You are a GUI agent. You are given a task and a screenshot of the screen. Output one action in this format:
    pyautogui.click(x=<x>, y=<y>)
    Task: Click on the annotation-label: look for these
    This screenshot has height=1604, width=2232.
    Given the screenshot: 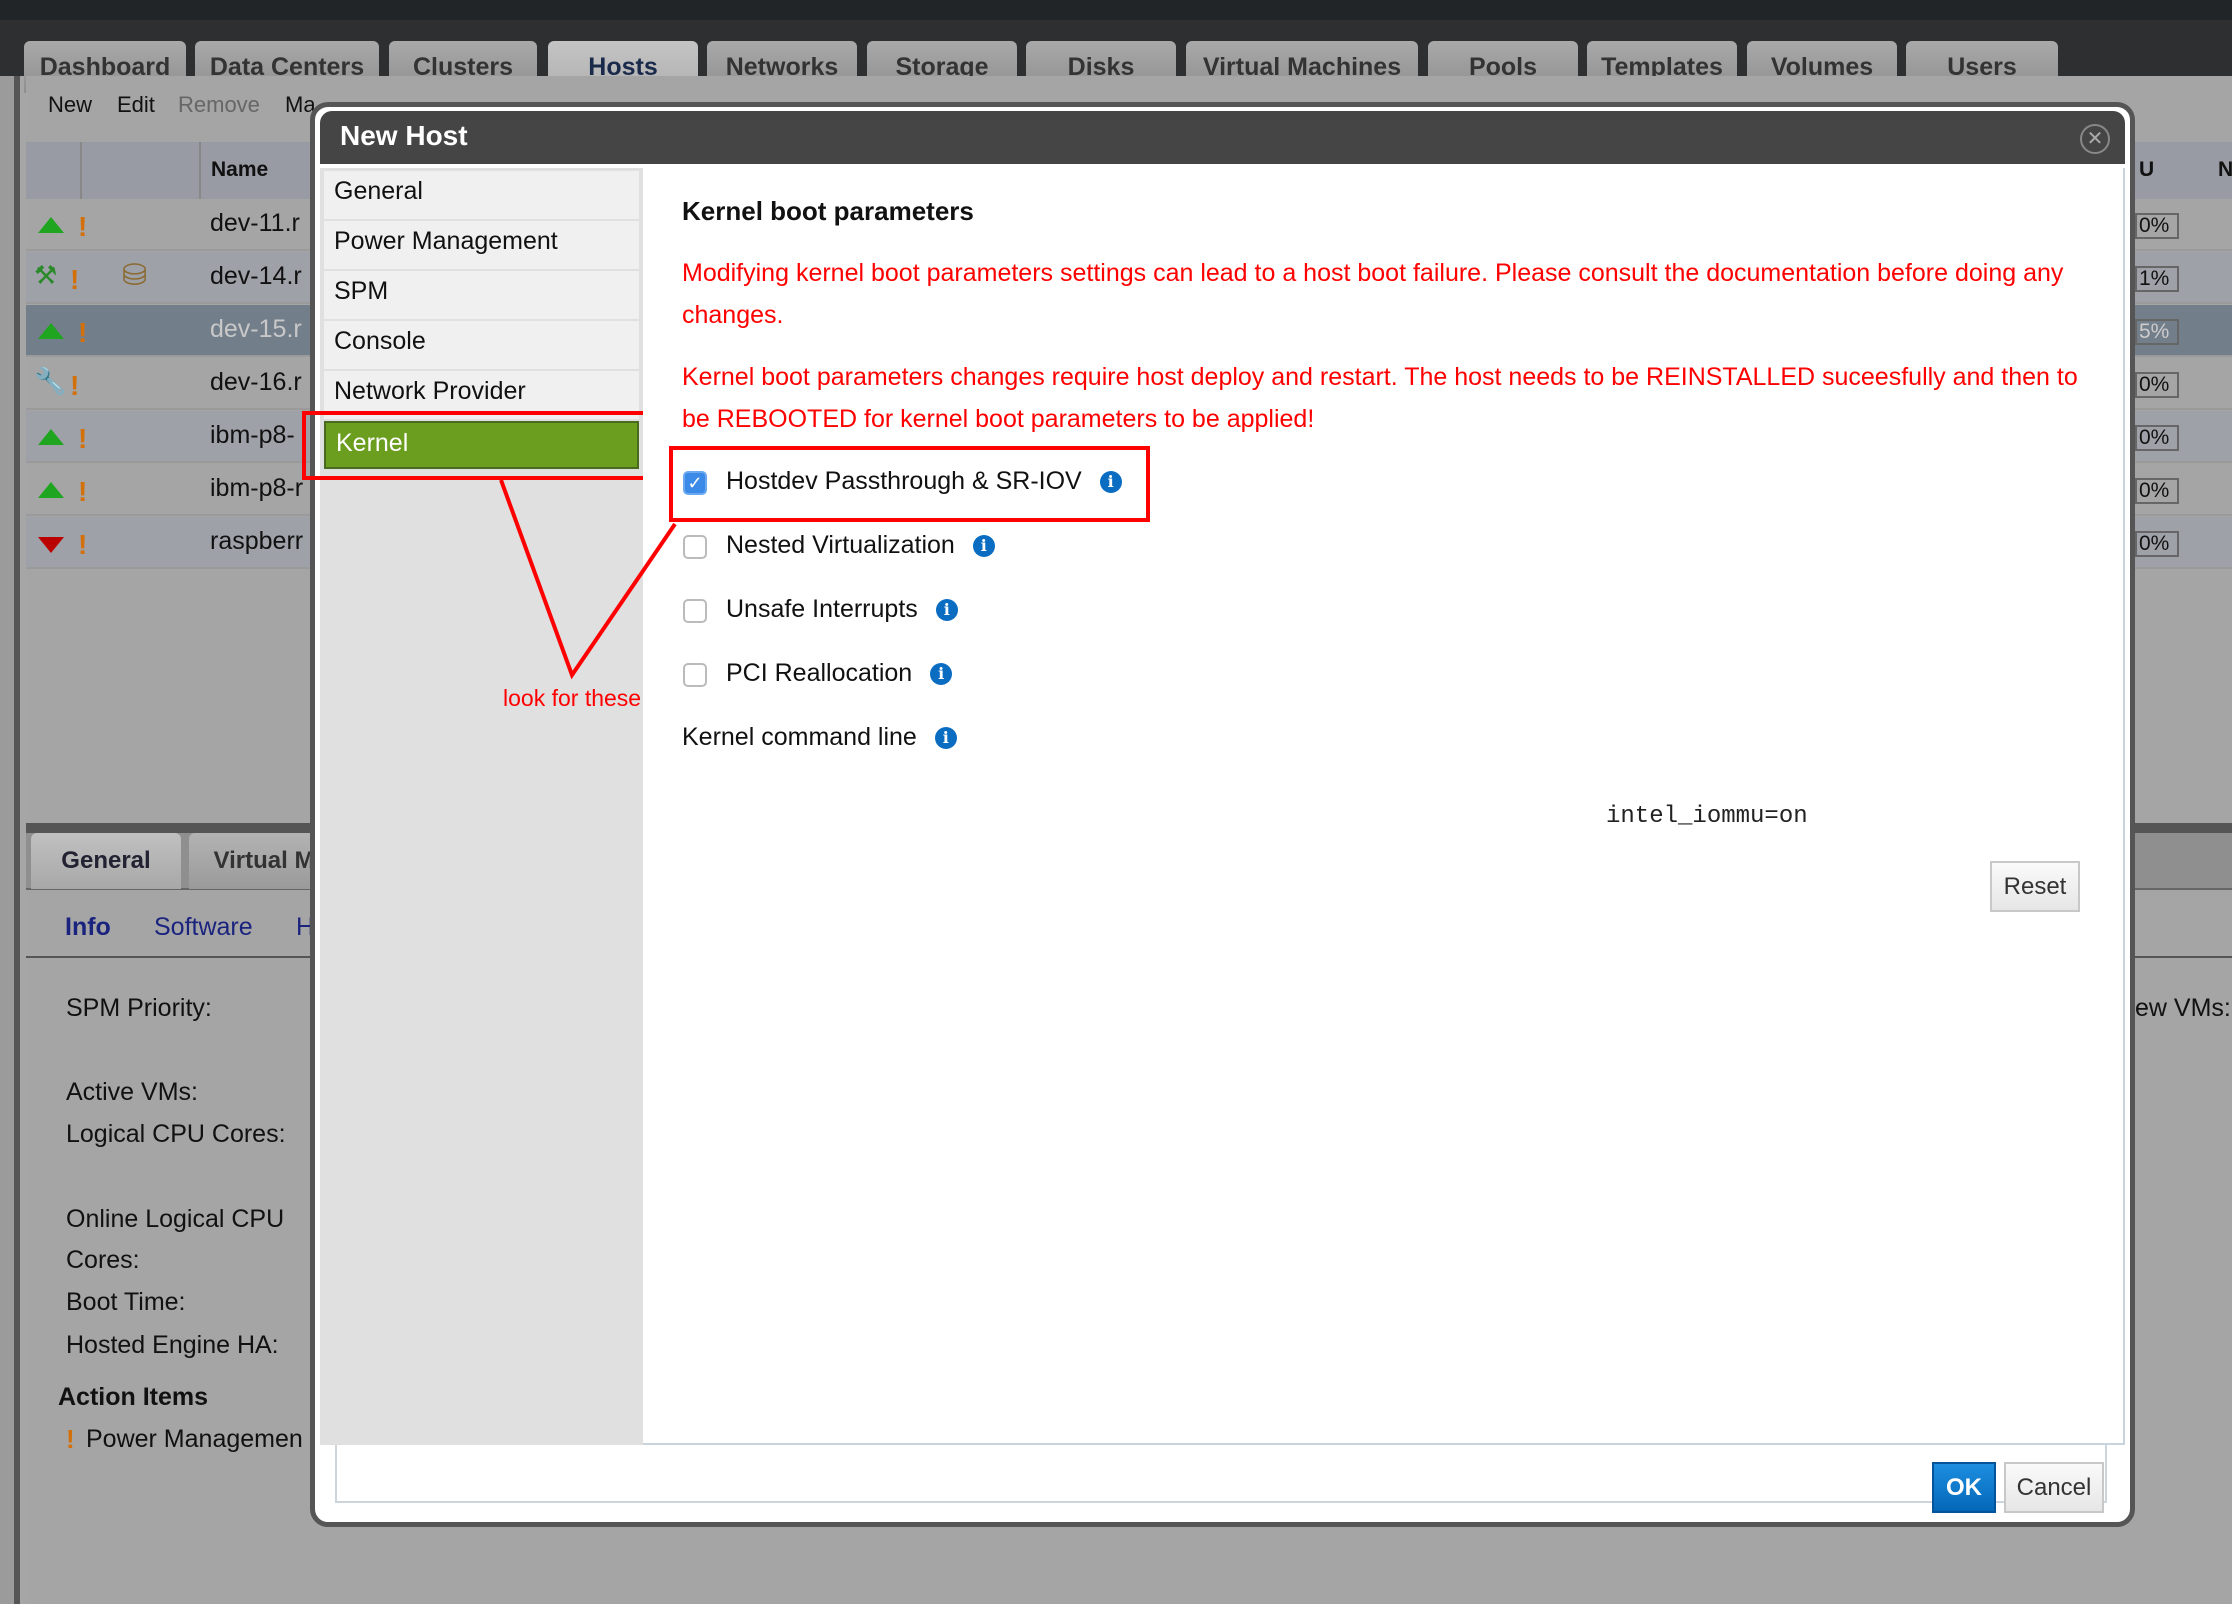 What is the action you would take?
    pyautogui.click(x=572, y=698)
    